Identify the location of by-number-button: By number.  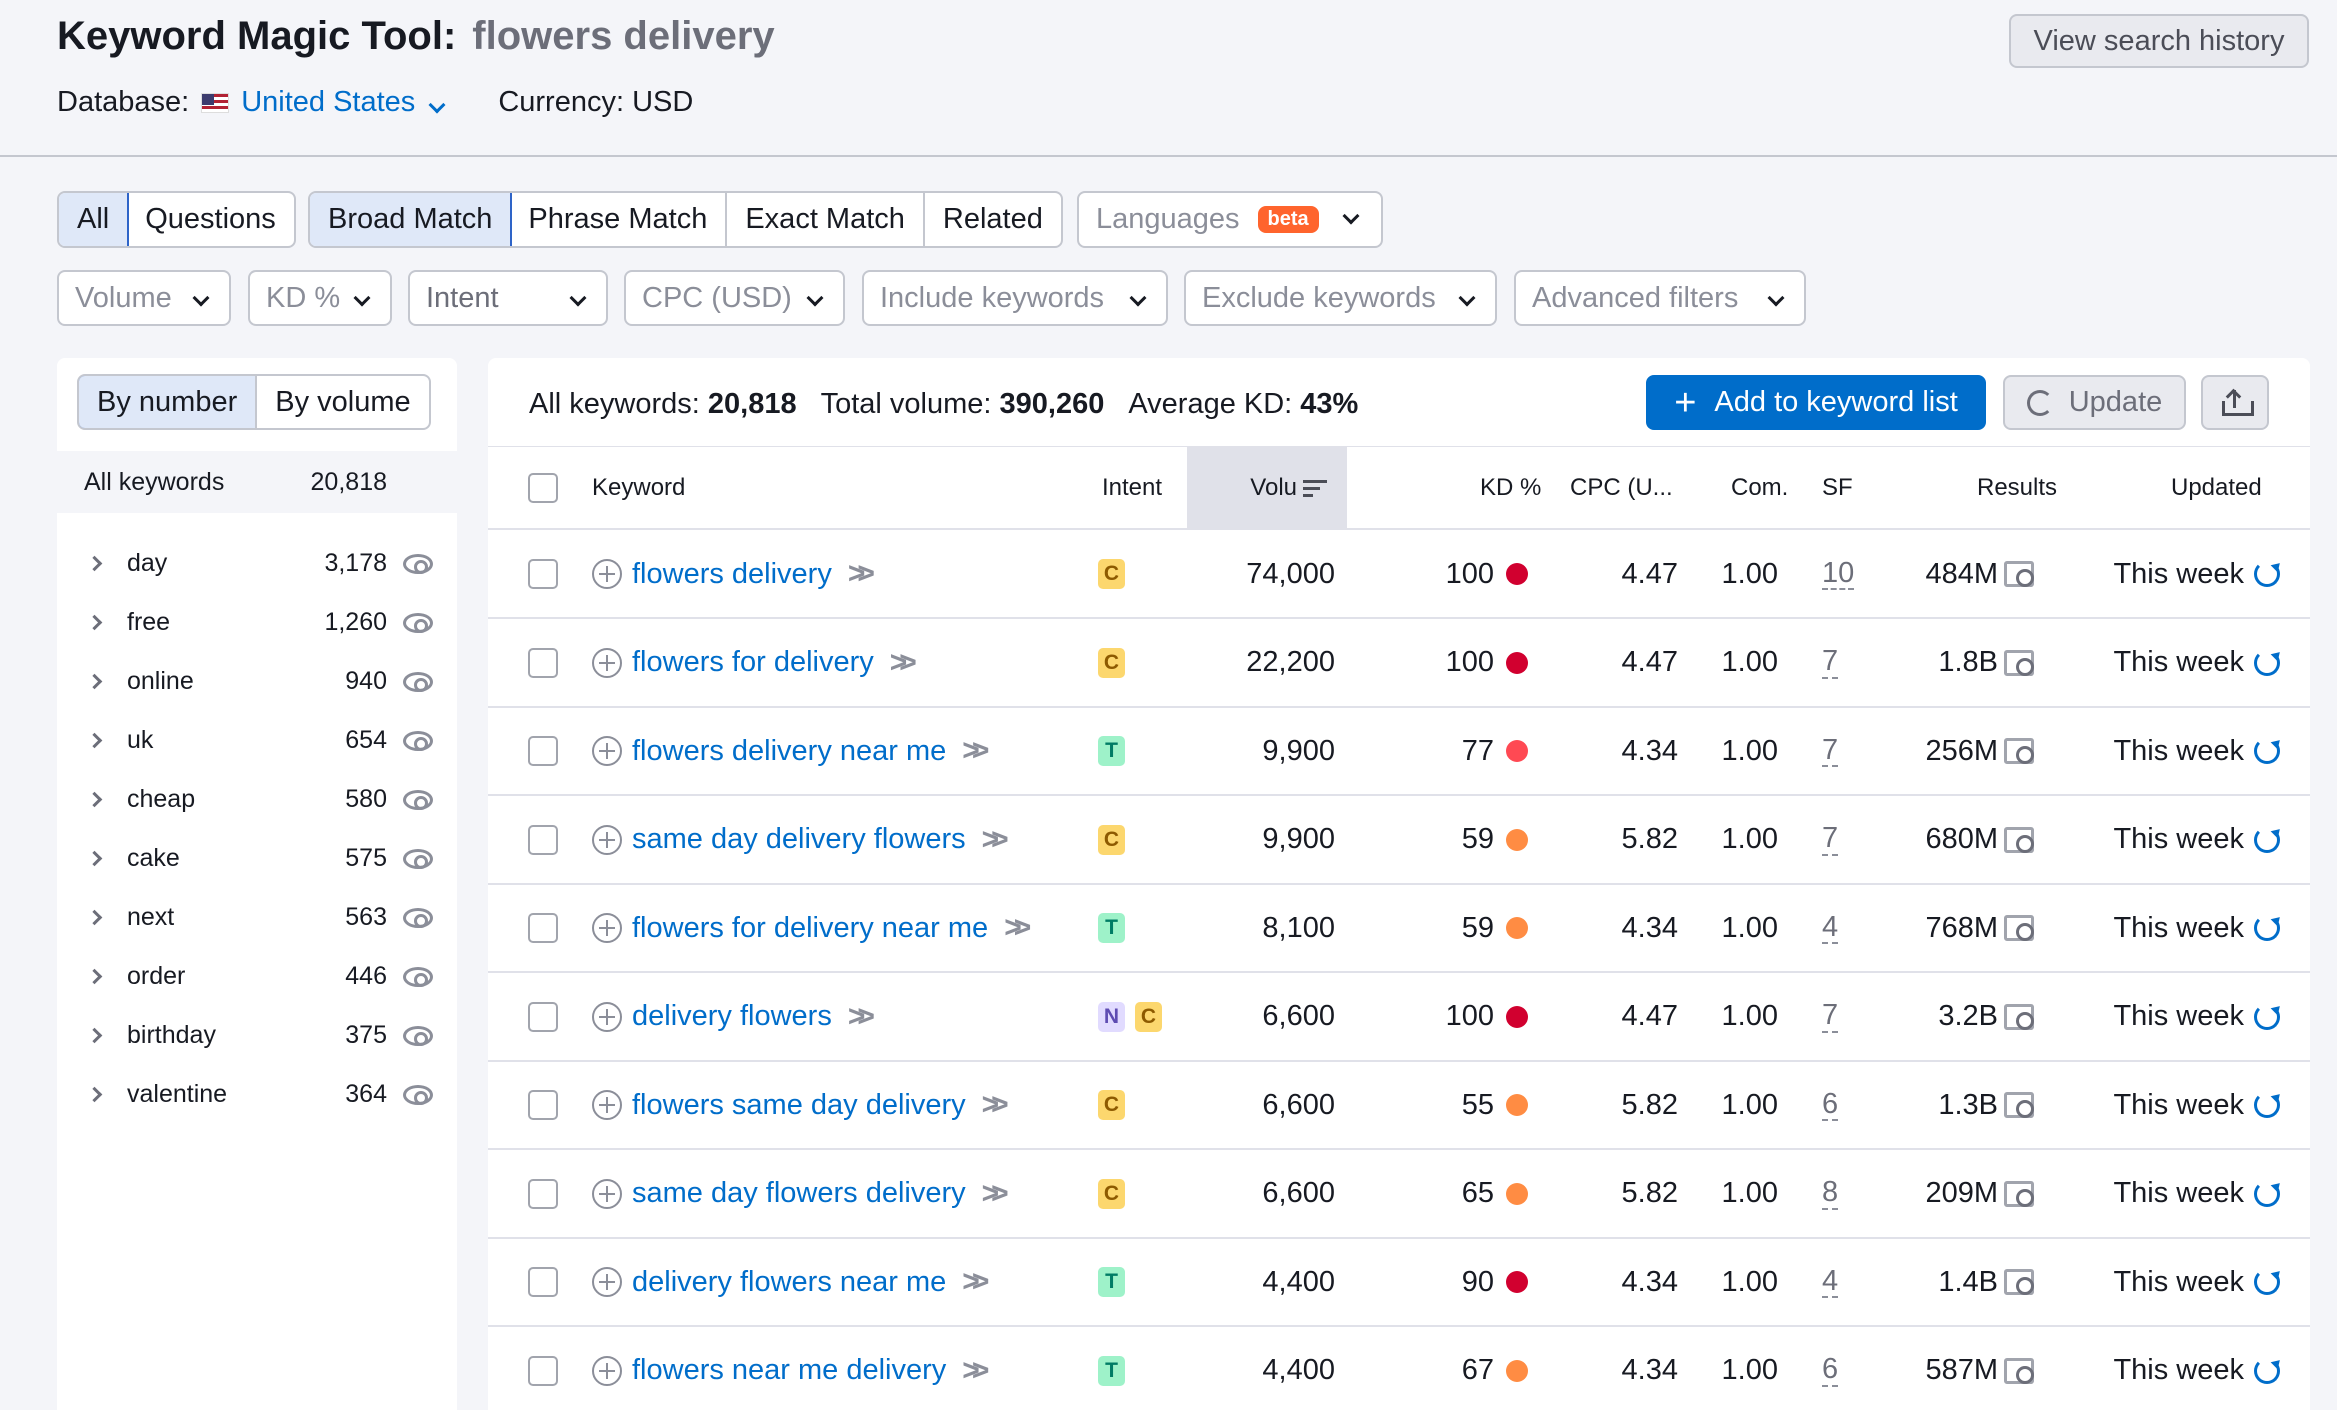
(168, 402).